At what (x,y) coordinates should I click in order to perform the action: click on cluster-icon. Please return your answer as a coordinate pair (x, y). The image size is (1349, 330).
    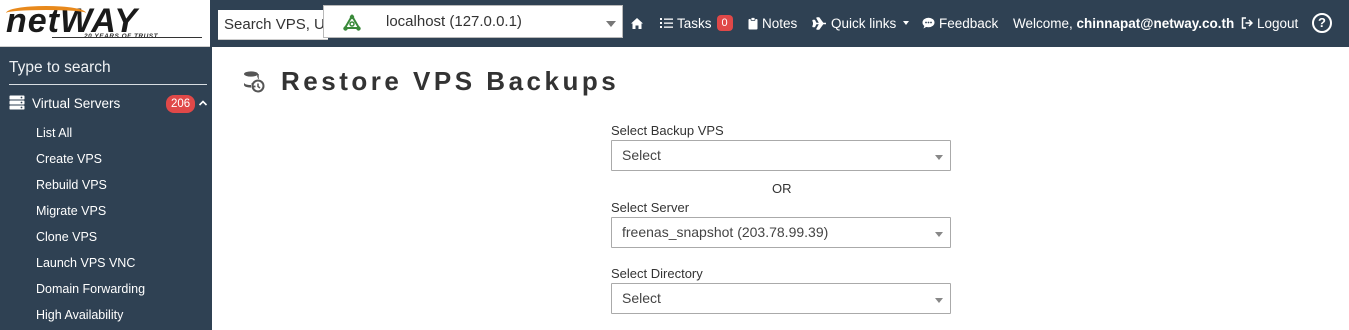
    Looking at the image, I should click on (352, 22).